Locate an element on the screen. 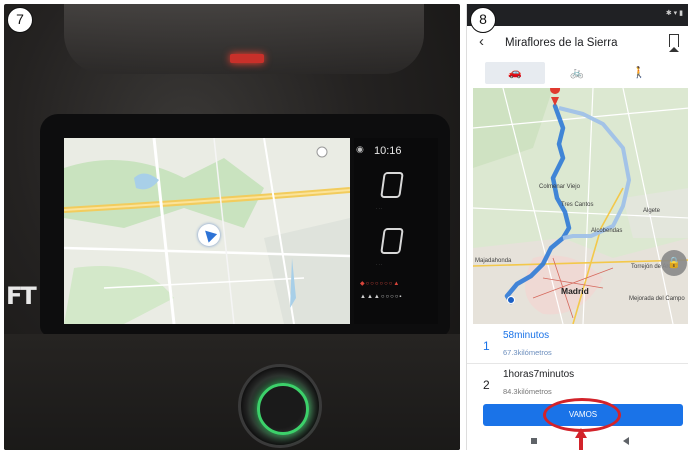 Image resolution: width=690 pixels, height=452 pixels. panel-label-8: 8 is located at coordinates (483, 20).